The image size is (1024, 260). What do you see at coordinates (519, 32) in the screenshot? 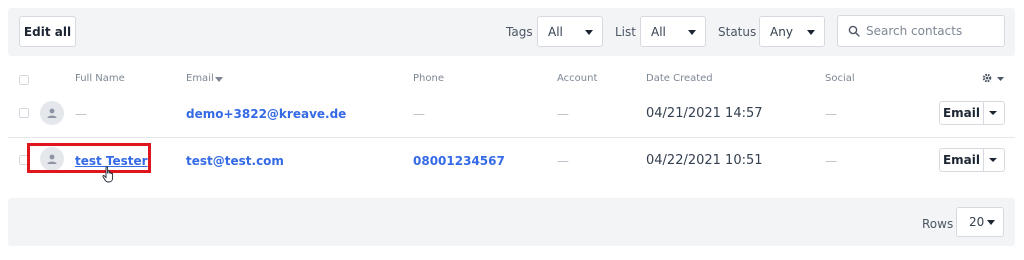
I see `tags-filter-label: Tags` at bounding box center [519, 32].